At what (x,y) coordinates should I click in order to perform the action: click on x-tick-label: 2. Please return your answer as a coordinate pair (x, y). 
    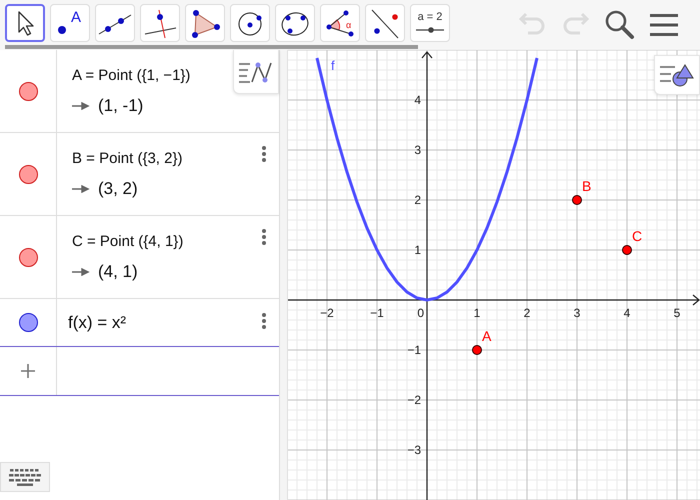
    Looking at the image, I should click on (527, 313).